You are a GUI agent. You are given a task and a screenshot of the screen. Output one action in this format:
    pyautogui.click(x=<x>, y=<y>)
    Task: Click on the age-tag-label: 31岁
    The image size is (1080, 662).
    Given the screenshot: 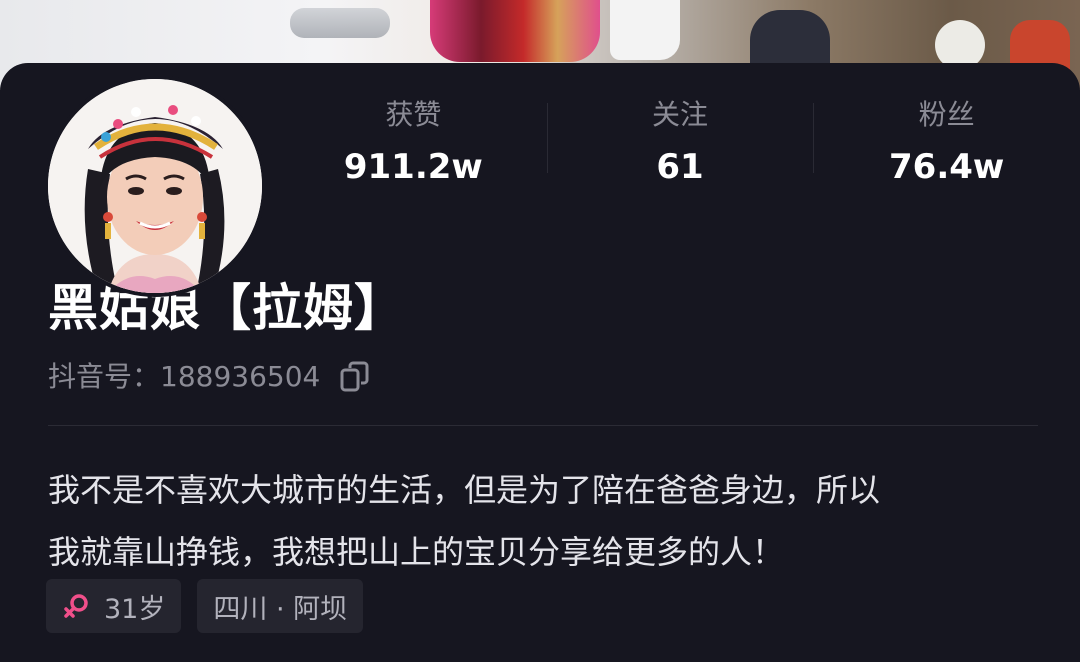 What is the action you would take?
    pyautogui.click(x=135, y=609)
    